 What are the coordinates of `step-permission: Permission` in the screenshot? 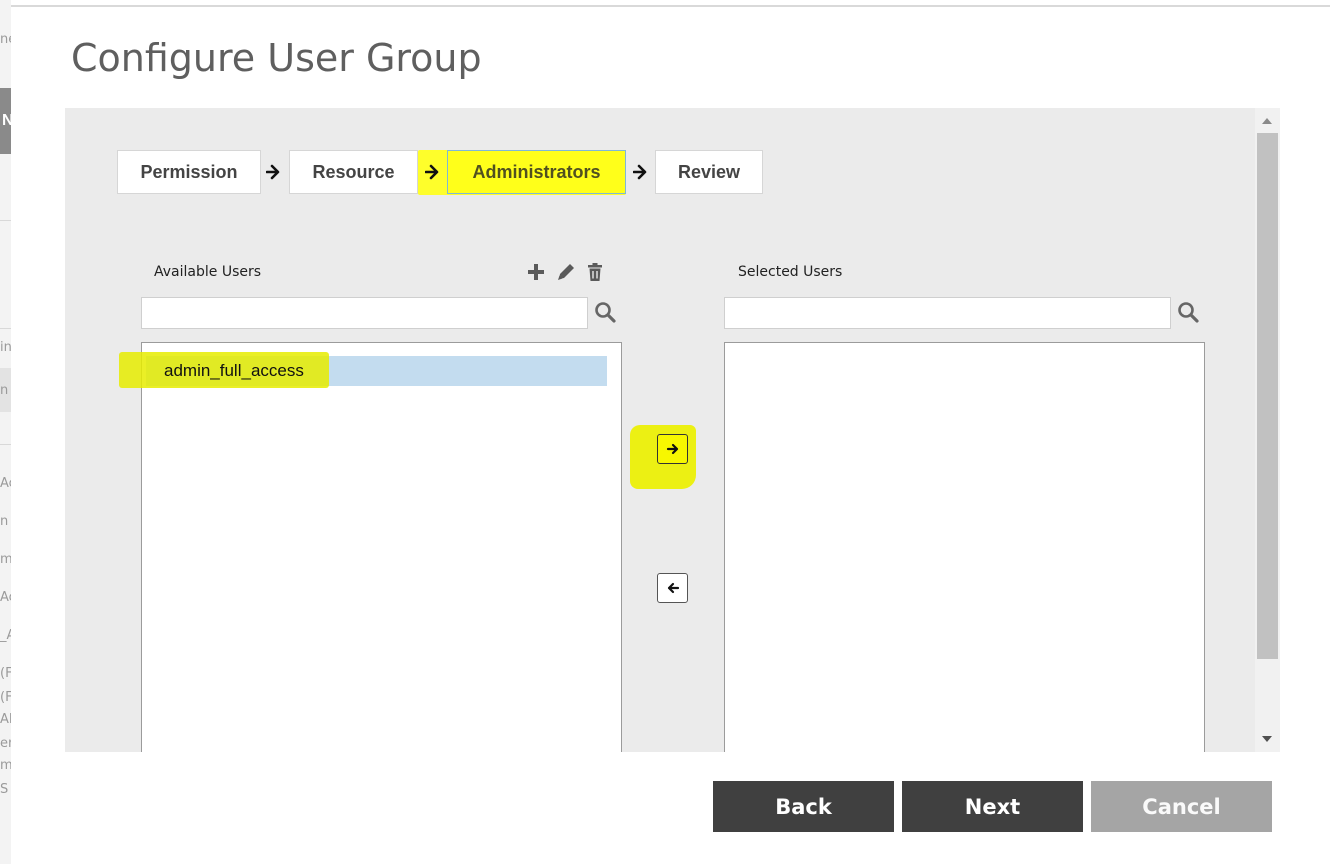 It's located at (189, 172).